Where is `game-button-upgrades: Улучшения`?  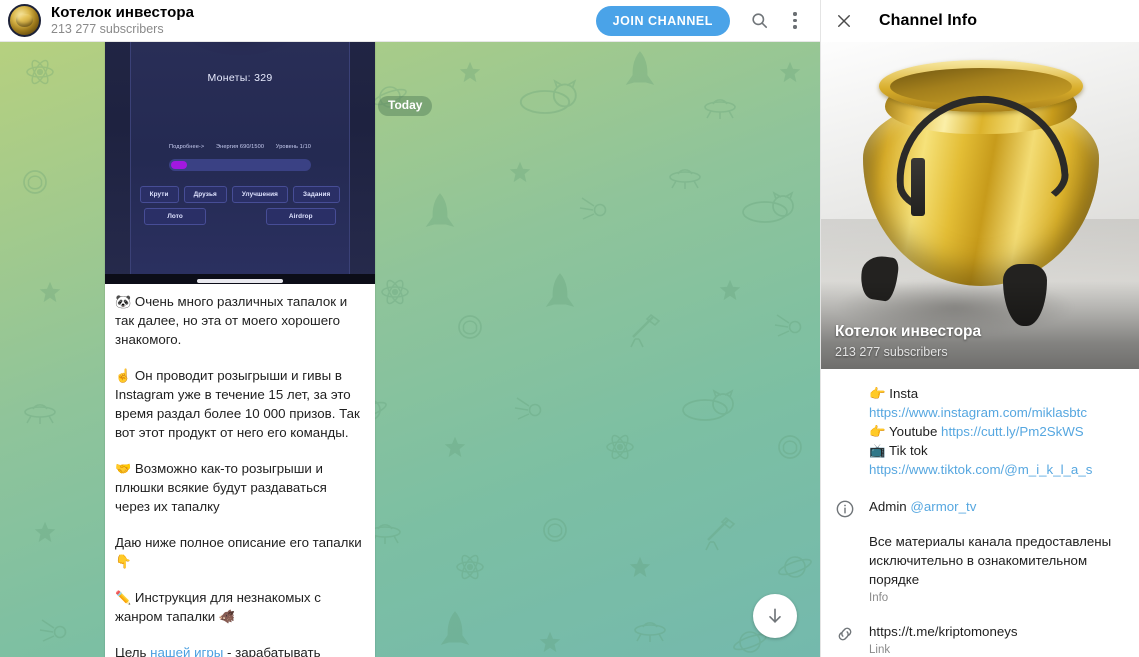 game-button-upgrades: Улучшения is located at coordinates (259, 194).